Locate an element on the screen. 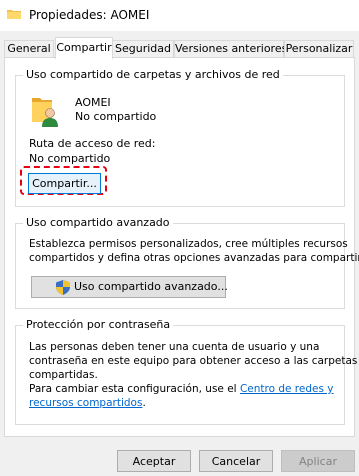  password-text-5: recursos compartidos. is located at coordinates (87, 403).